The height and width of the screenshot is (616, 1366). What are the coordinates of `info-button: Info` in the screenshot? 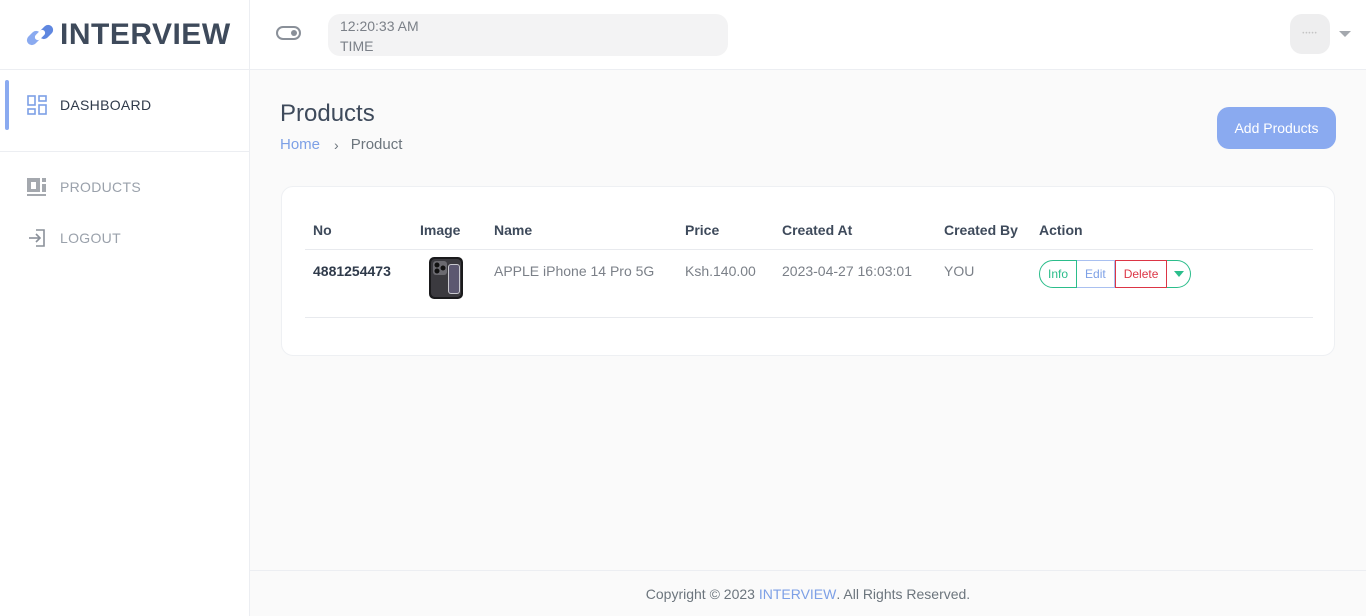 It's located at (1058, 273).